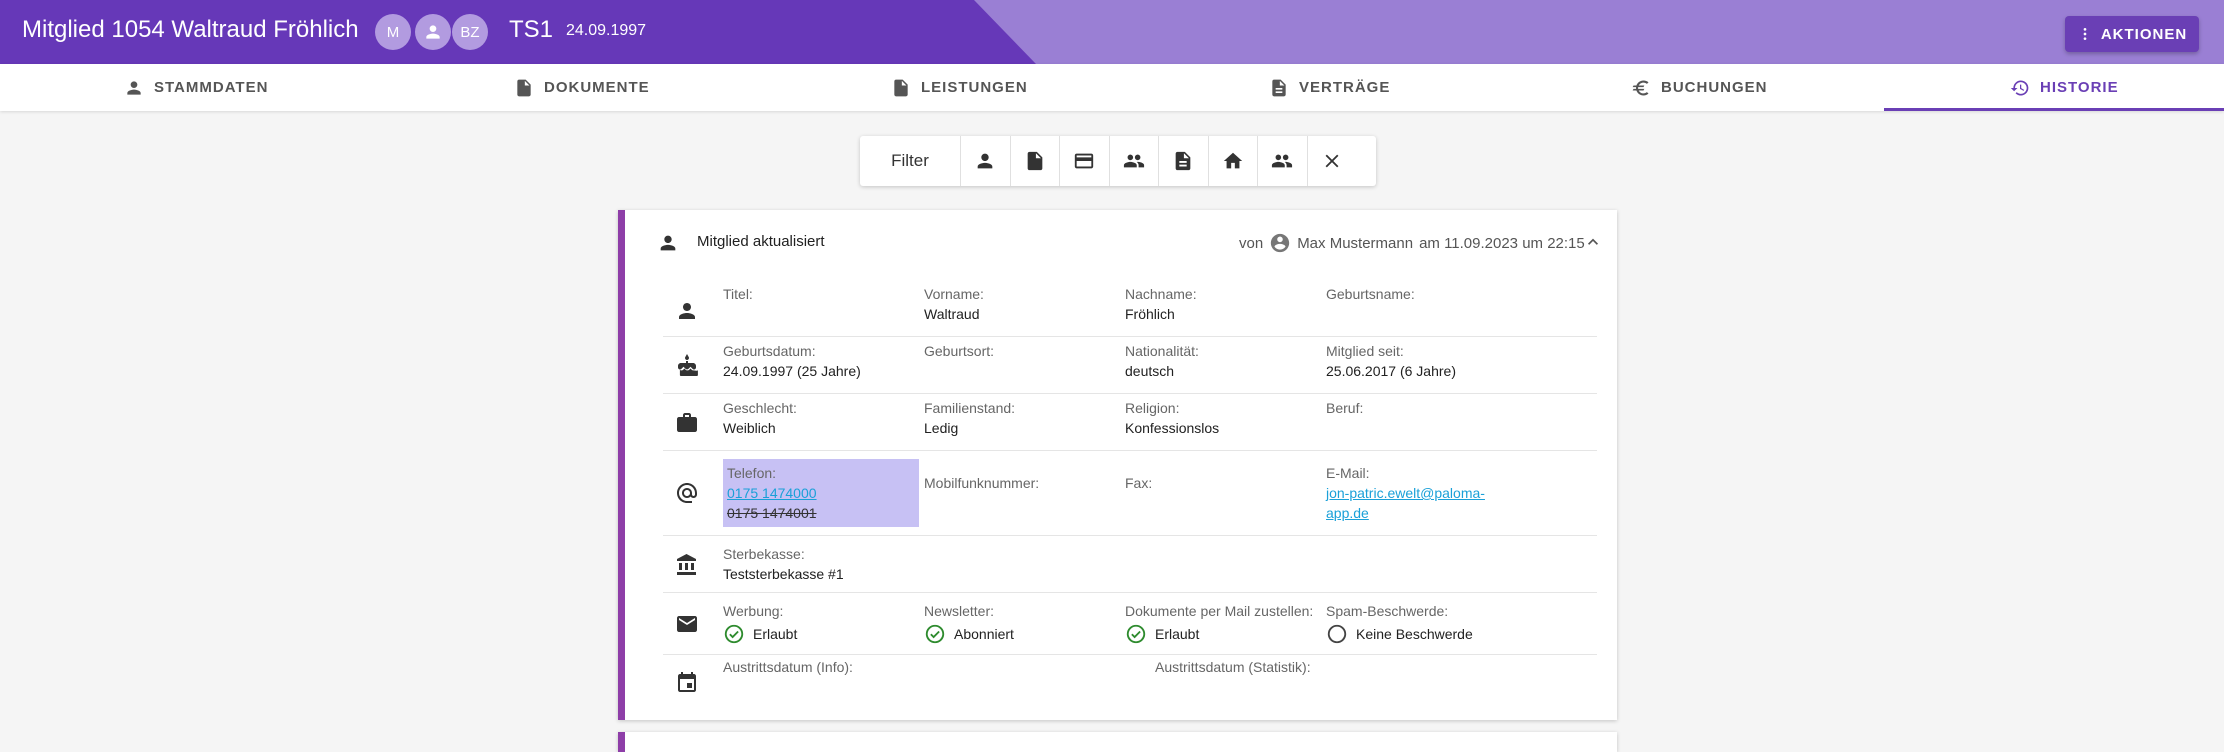  What do you see at coordinates (772, 513) in the screenshot?
I see `telefon-old-value: 0175 1474001` at bounding box center [772, 513].